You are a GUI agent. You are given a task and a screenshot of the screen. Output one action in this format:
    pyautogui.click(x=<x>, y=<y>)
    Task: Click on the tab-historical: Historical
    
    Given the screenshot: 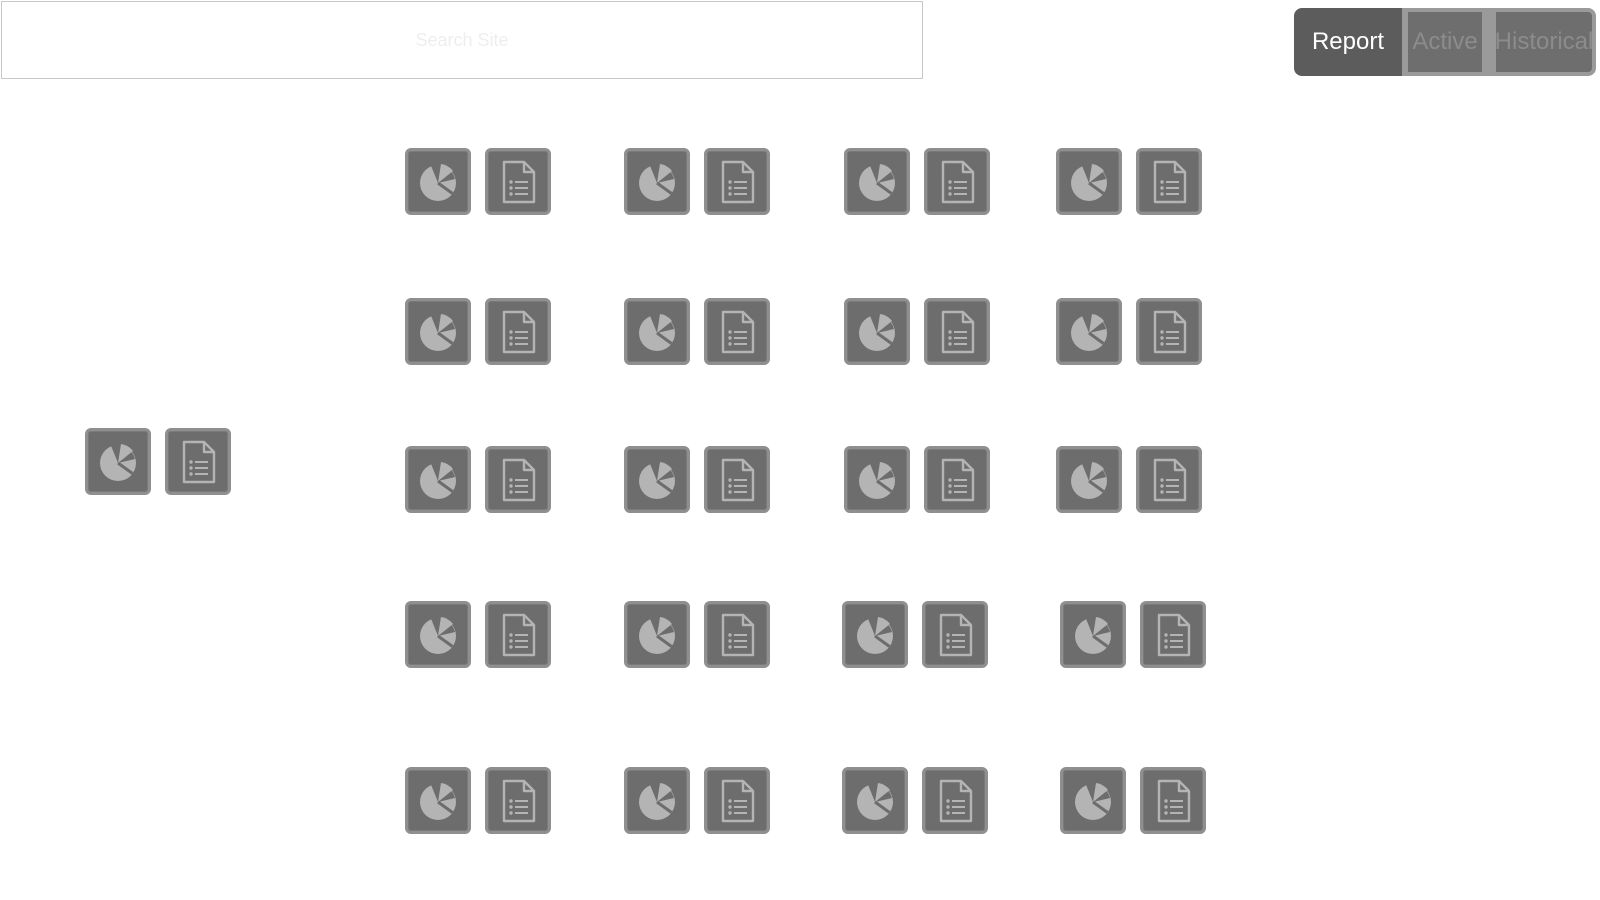 What is the action you would take?
    pyautogui.click(x=1543, y=42)
    